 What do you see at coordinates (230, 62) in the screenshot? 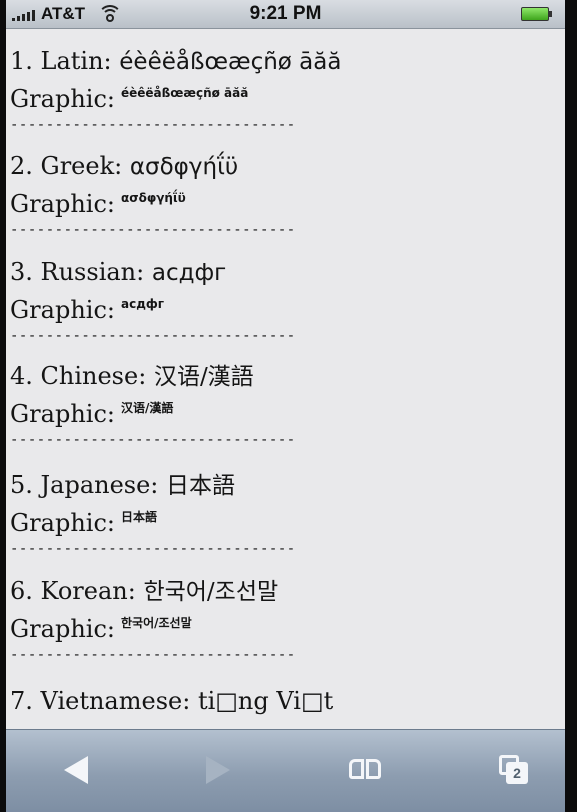
I see `native-text: éèêëåßœæçñø āăă` at bounding box center [230, 62].